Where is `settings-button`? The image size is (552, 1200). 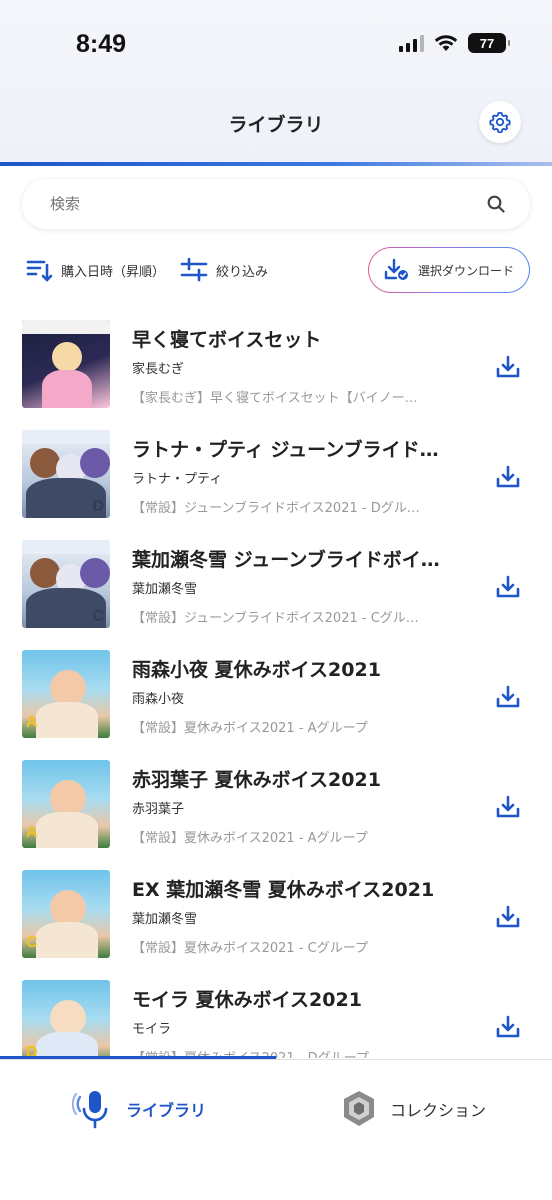
settings-button is located at coordinates (500, 122).